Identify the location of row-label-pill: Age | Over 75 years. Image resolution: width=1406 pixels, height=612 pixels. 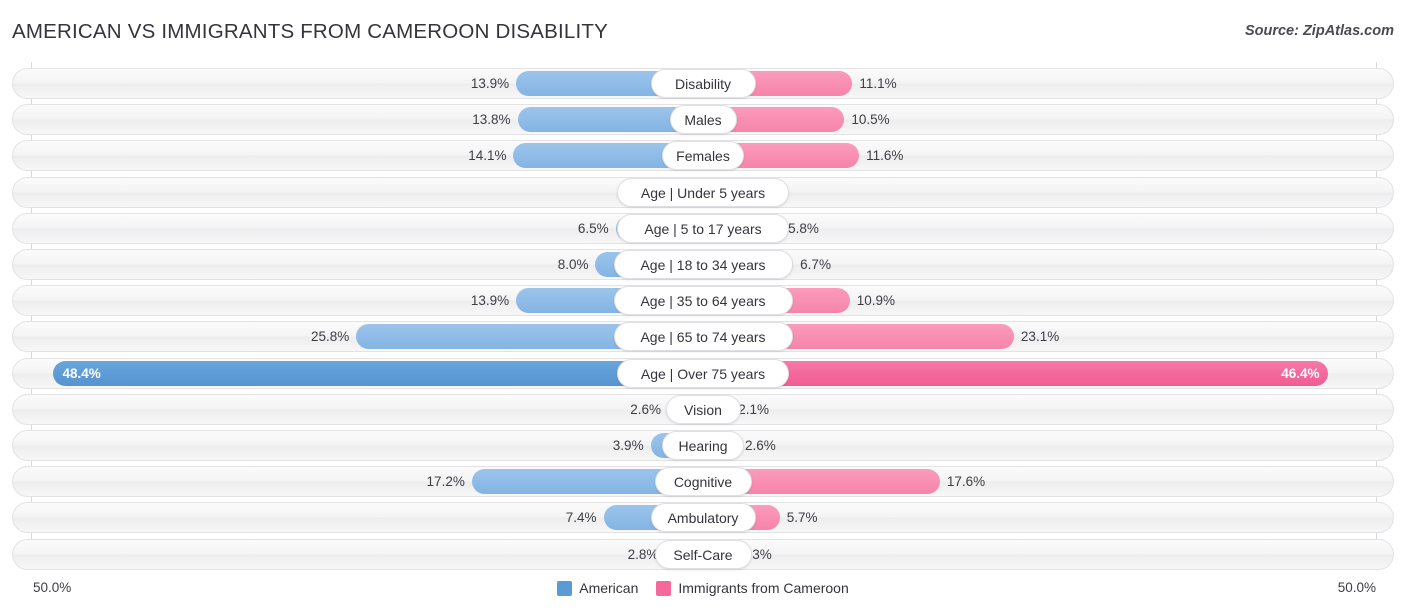
(703, 373).